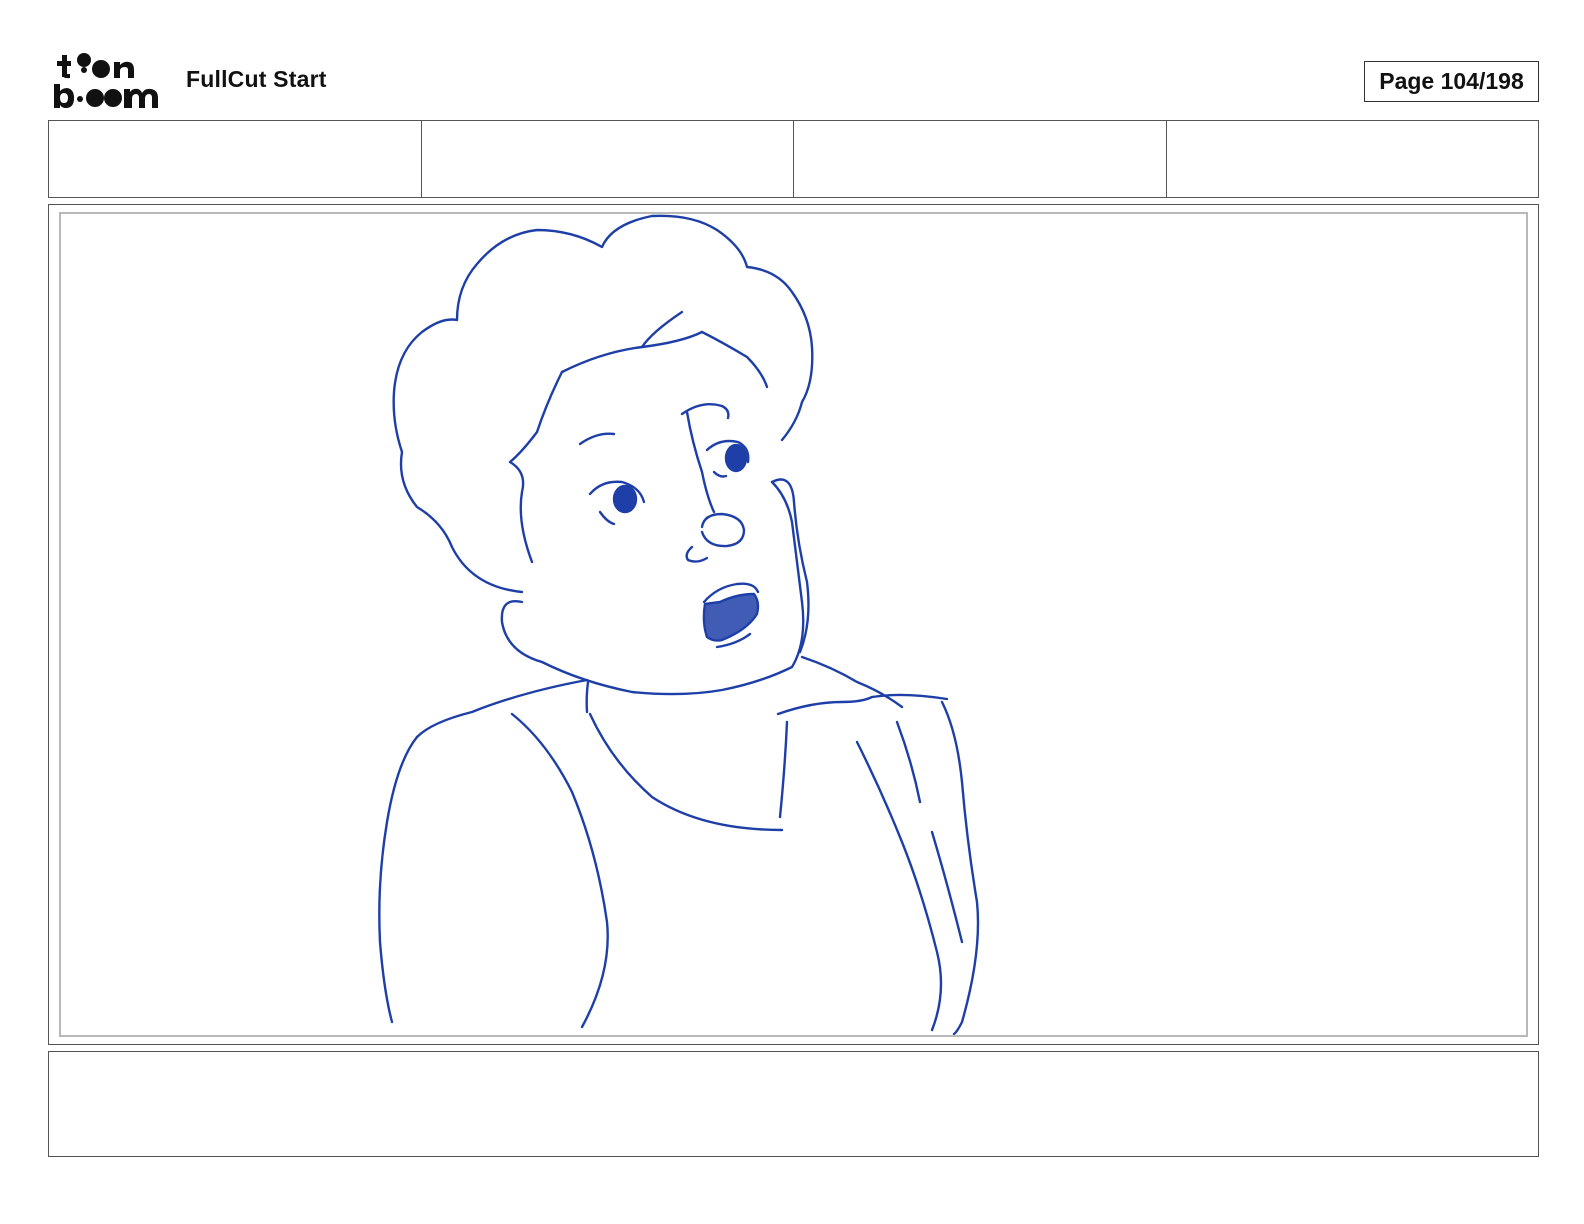  Describe the element at coordinates (1451, 81) in the screenshot. I see `page-indicator: Page 104/198` at that location.